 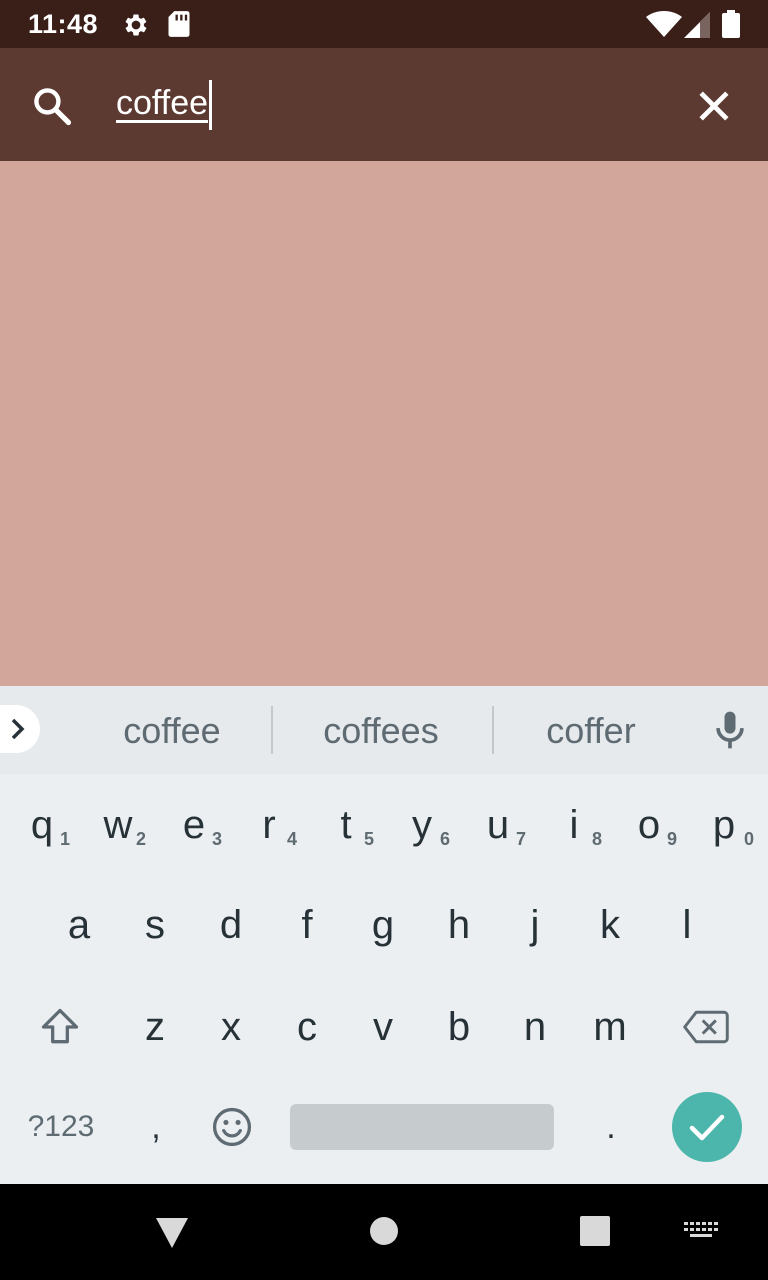 What do you see at coordinates (459, 925) in the screenshot?
I see `key-h: h` at bounding box center [459, 925].